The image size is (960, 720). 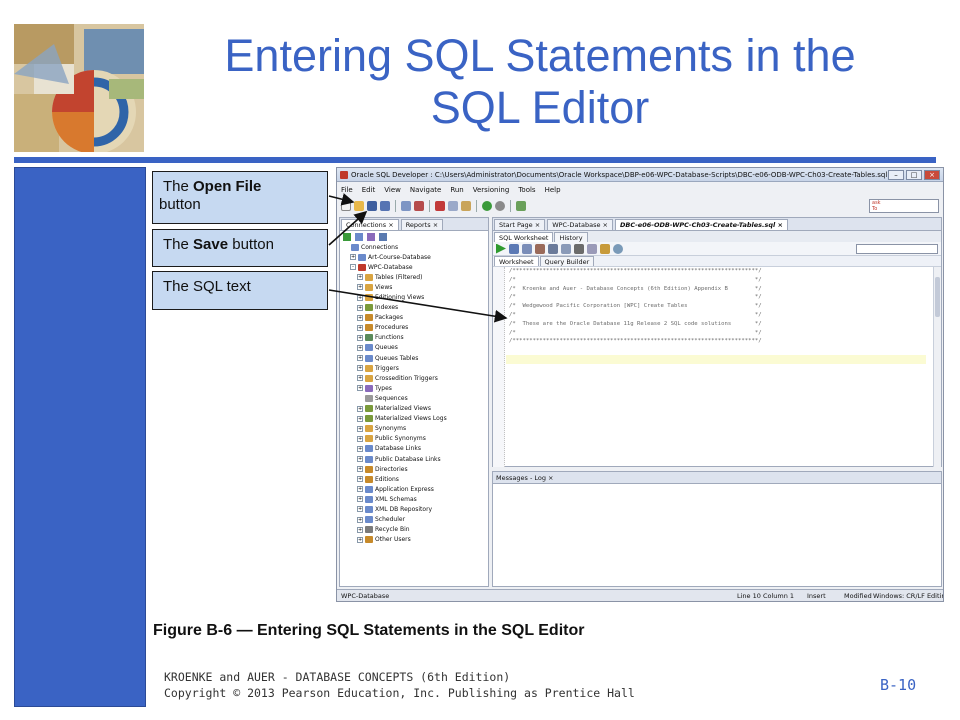 What do you see at coordinates (415, 449) in the screenshot?
I see `tree-item: + Database Links` at bounding box center [415, 449].